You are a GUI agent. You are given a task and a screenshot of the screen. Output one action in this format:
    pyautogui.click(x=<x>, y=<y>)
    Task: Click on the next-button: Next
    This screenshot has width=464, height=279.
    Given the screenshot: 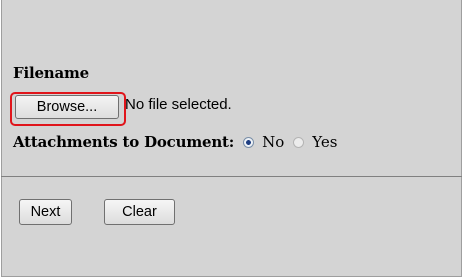 What is the action you would take?
    pyautogui.click(x=45, y=212)
    